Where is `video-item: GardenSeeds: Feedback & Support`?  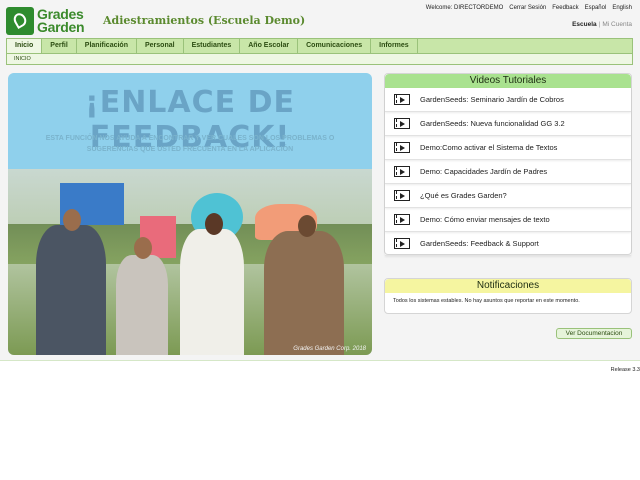 video-item: GardenSeeds: Feedback & Support is located at coordinates (508, 244).